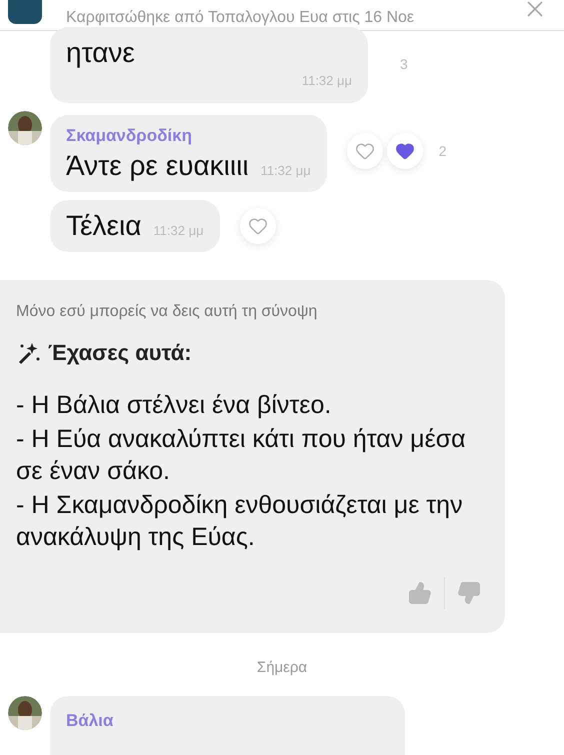 The height and width of the screenshot is (755, 564). Describe the element at coordinates (90, 720) in the screenshot. I see `sender-name: Βάλια` at that location.